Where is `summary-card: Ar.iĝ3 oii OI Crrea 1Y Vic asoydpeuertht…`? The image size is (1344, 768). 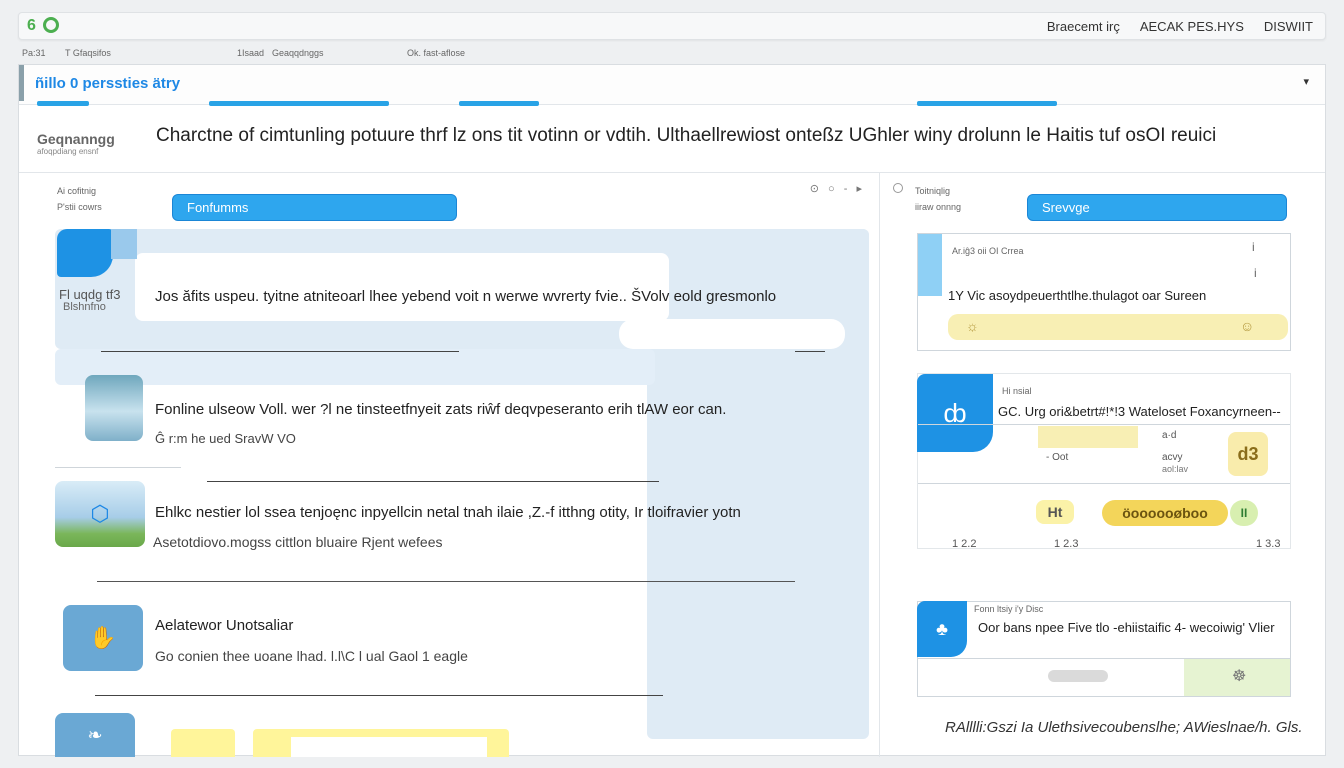 summary-card: Ar.iĝ3 oii OI Crrea 1Y Vic asoydpeuertht… is located at coordinates (1104, 292).